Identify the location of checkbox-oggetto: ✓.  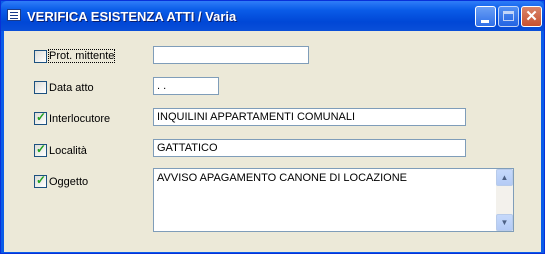
(40, 180).